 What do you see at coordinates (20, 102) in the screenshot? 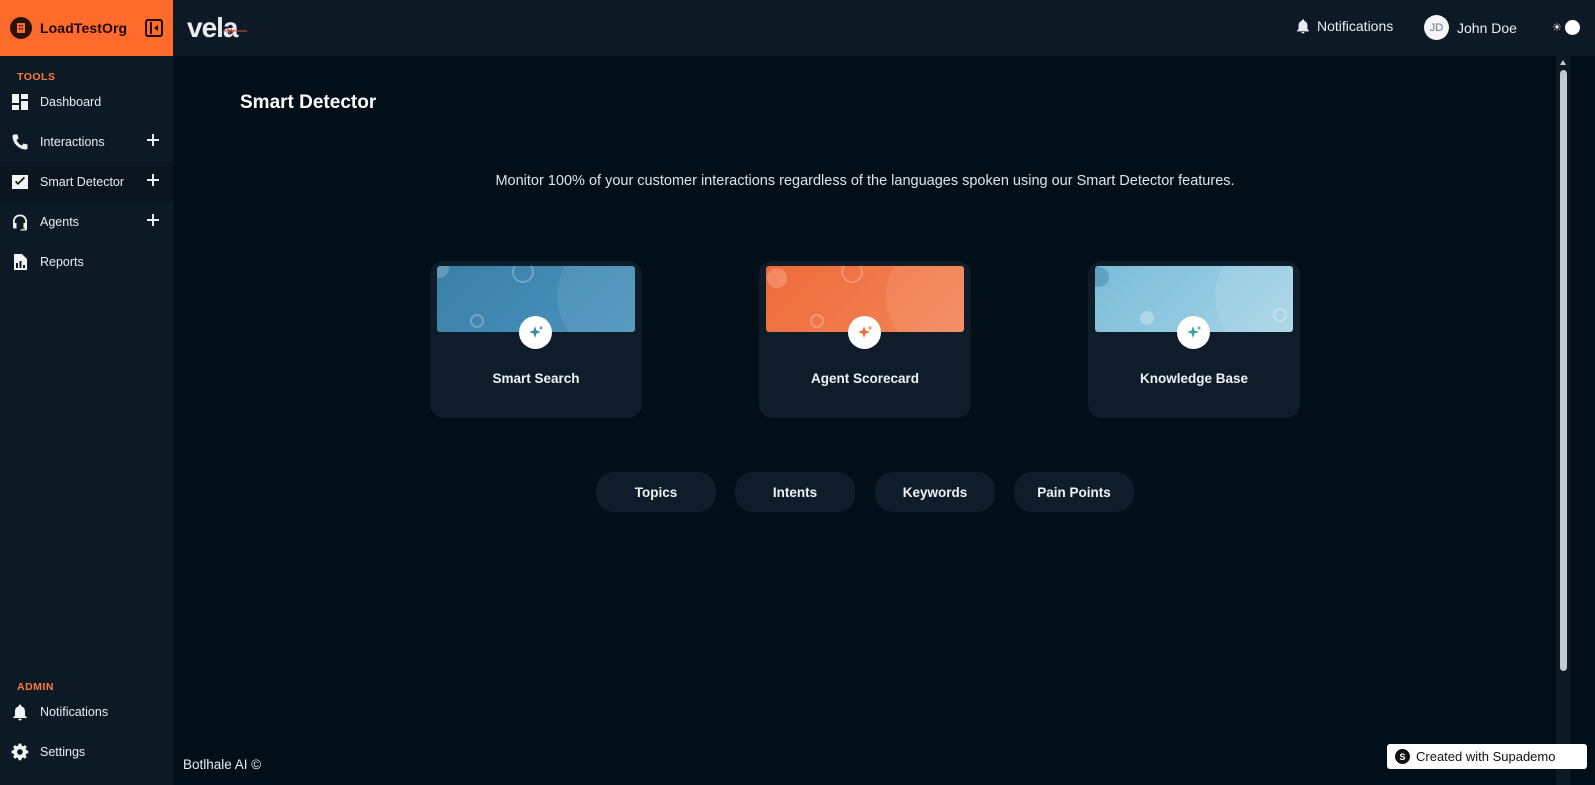
I see `dashboard-icon` at bounding box center [20, 102].